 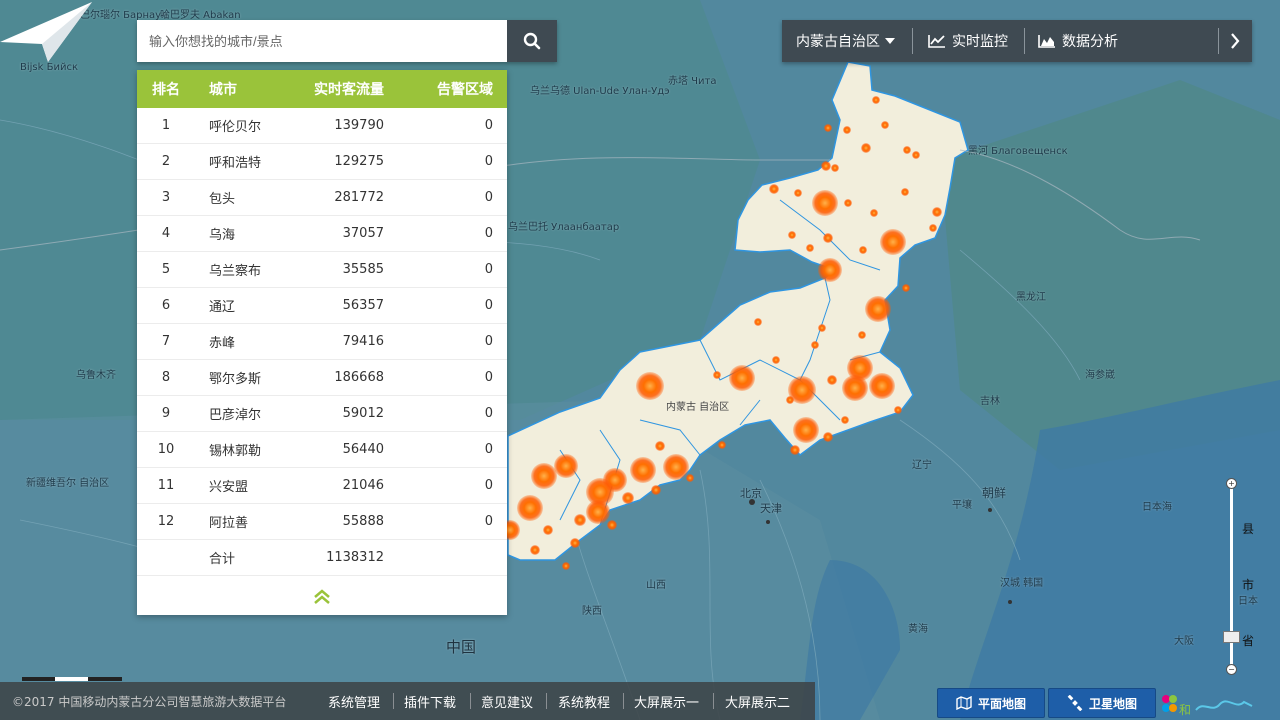 I want to click on satellite-icon, so click(x=1075, y=703).